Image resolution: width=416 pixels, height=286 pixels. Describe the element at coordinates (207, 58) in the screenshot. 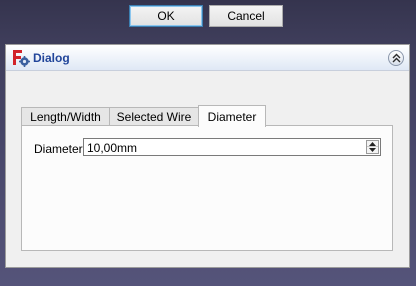

I see `panel-header: Dialog` at that location.